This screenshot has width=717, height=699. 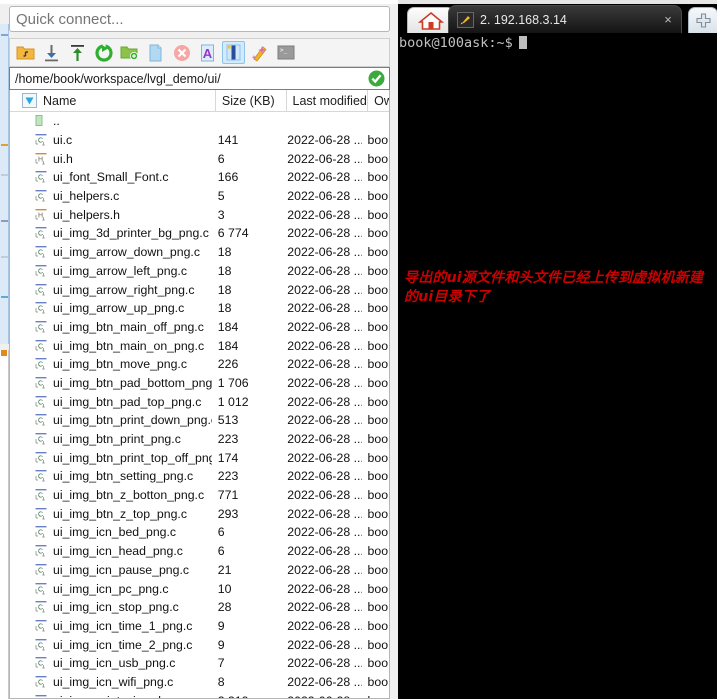 I want to click on file-name-cell: Cui_img_arrow_up_png.c, so click(x=111, y=308).